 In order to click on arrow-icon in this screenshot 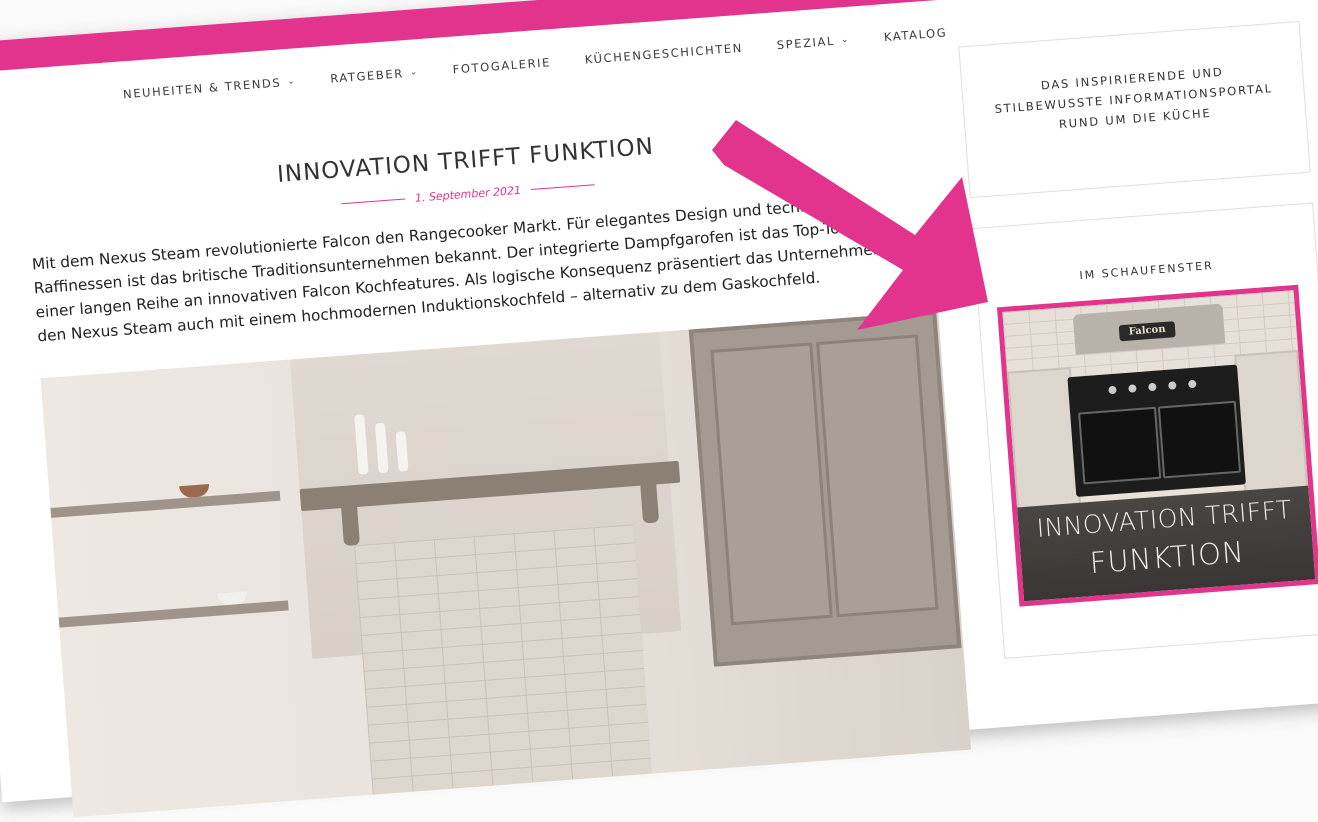, I will do `click(850, 225)`.